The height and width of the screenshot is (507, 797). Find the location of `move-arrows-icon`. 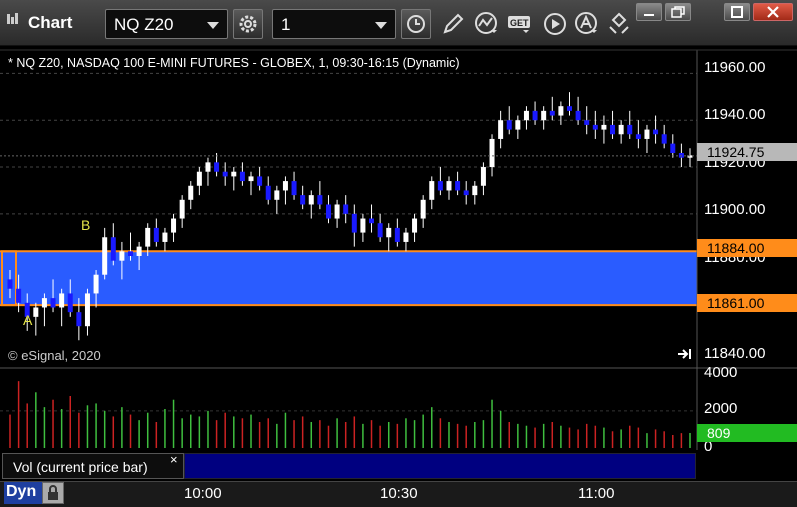

move-arrows-icon is located at coordinates (619, 23).